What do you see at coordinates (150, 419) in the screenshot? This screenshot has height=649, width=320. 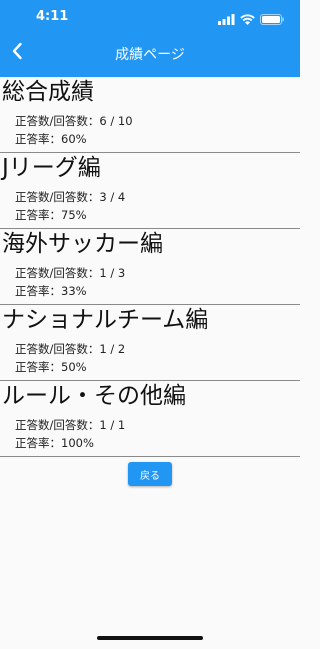 I see `section-rules-other: ルール・その他編 正答数/回答数：1 / 1 正答率：100%` at bounding box center [150, 419].